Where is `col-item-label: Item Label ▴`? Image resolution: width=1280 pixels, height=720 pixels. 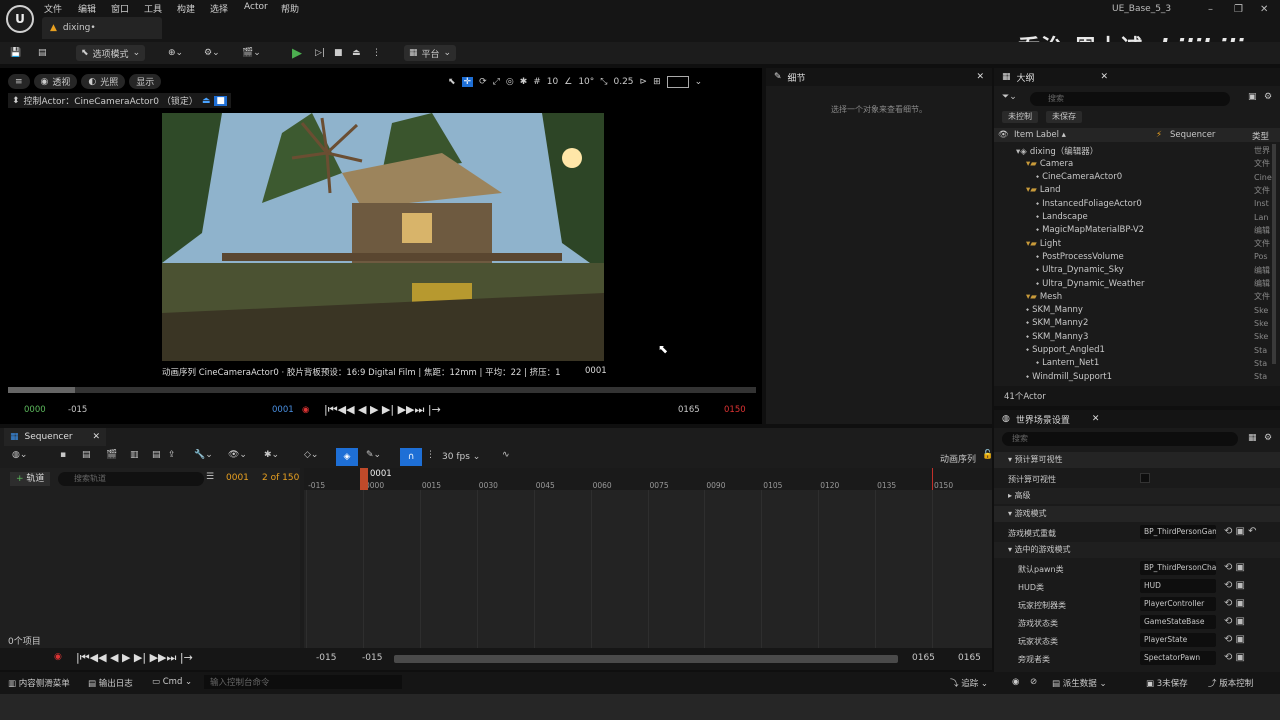 col-item-label: Item Label ▴ is located at coordinates (1040, 135).